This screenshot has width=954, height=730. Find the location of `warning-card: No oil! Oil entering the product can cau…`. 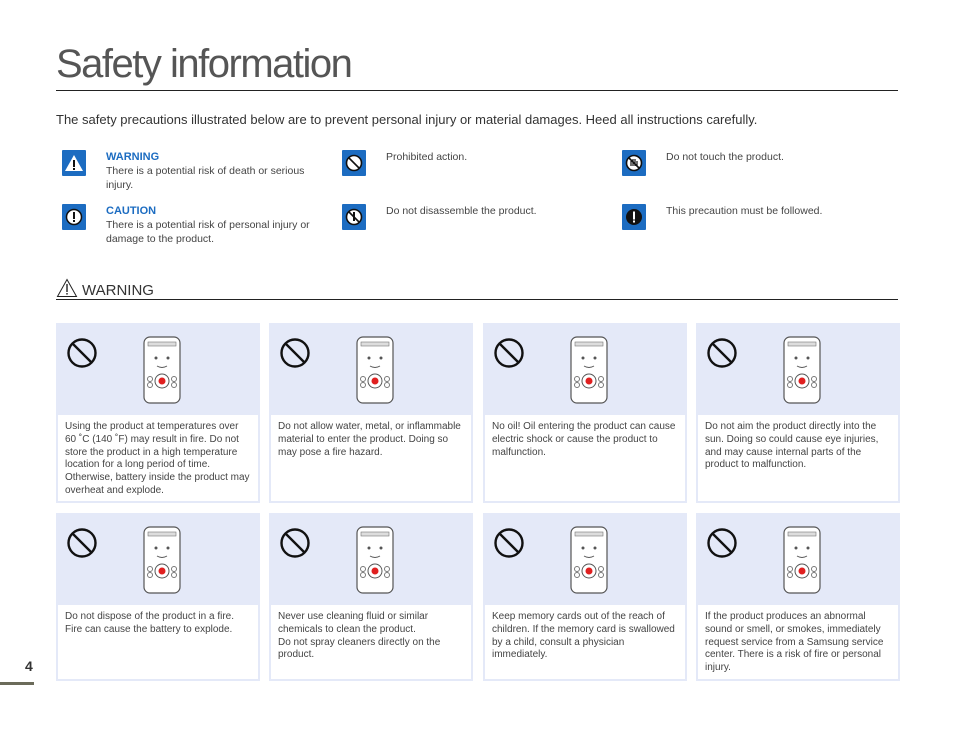

warning-card: No oil! Oil entering the product can cau… is located at coordinates (585, 413).